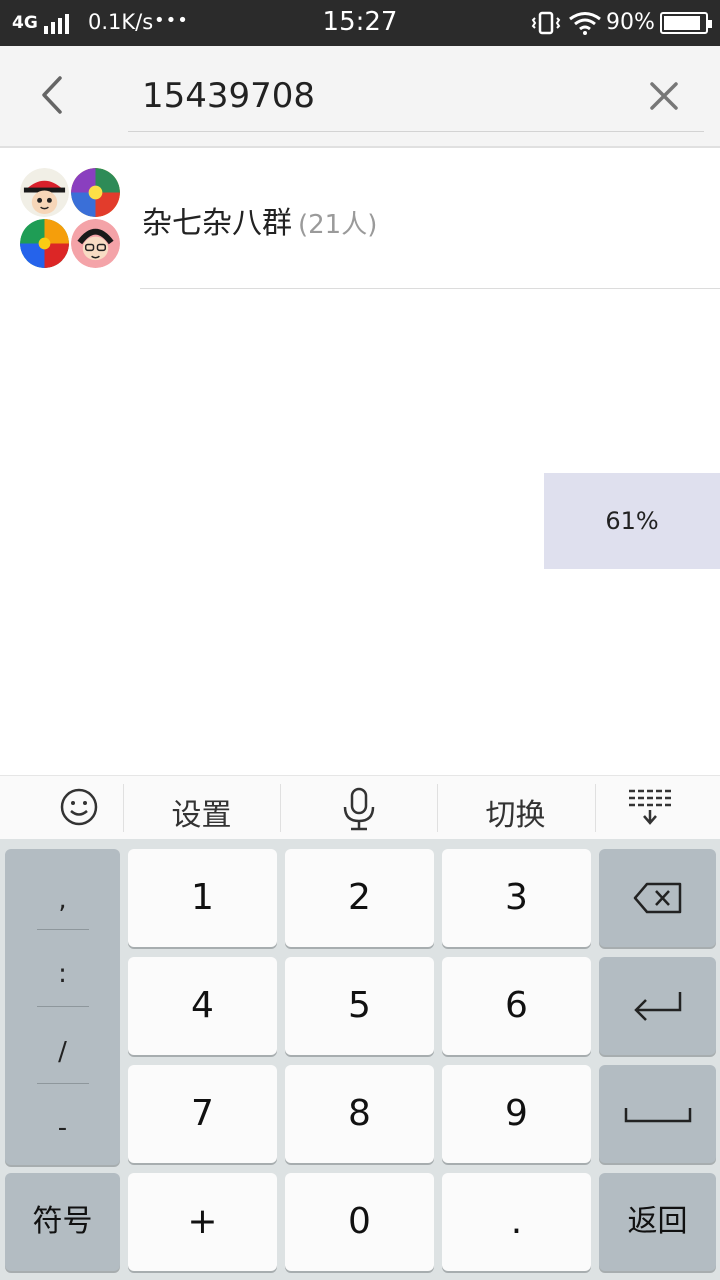 The height and width of the screenshot is (1280, 720). Describe the element at coordinates (70, 218) in the screenshot. I see `group-avatar` at that location.